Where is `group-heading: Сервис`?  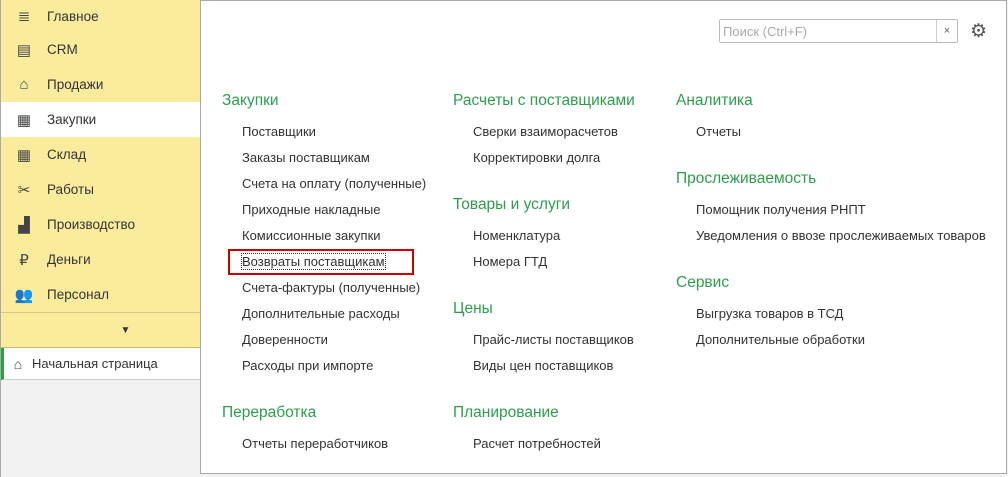 group-heading: Сервис is located at coordinates (703, 282).